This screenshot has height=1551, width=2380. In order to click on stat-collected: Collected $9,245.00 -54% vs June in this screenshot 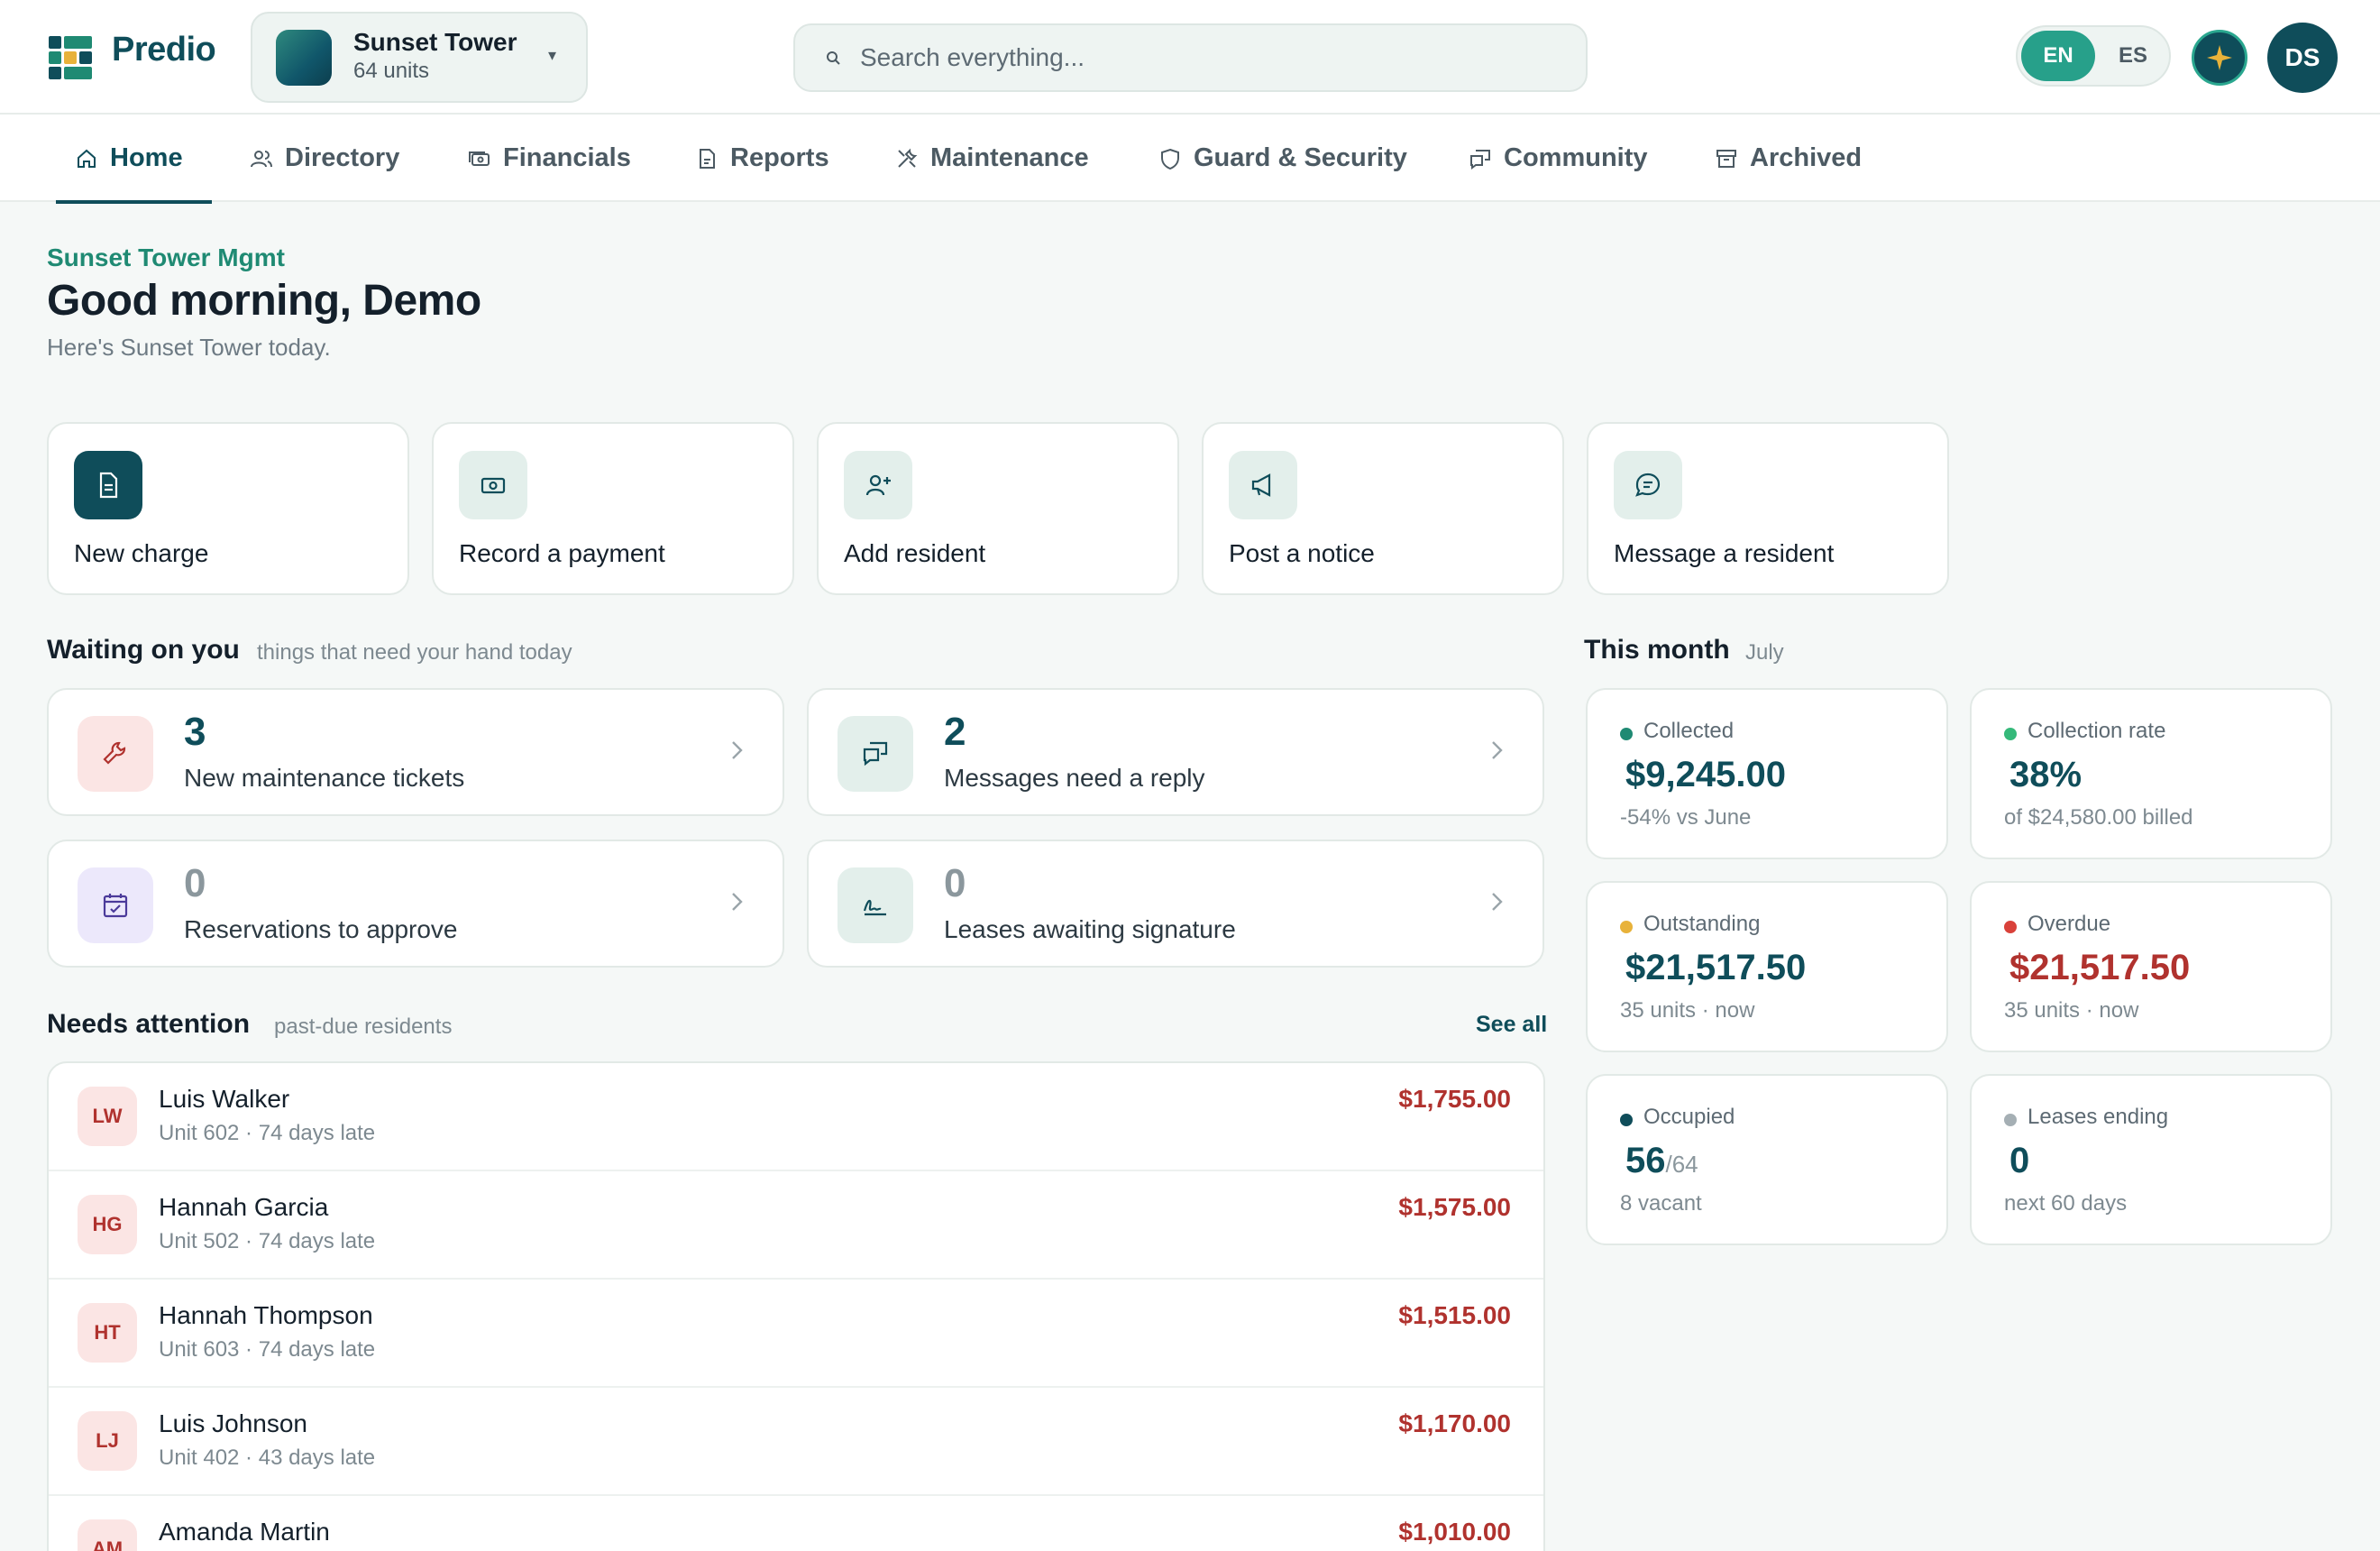, I will do `click(1767, 773)`.